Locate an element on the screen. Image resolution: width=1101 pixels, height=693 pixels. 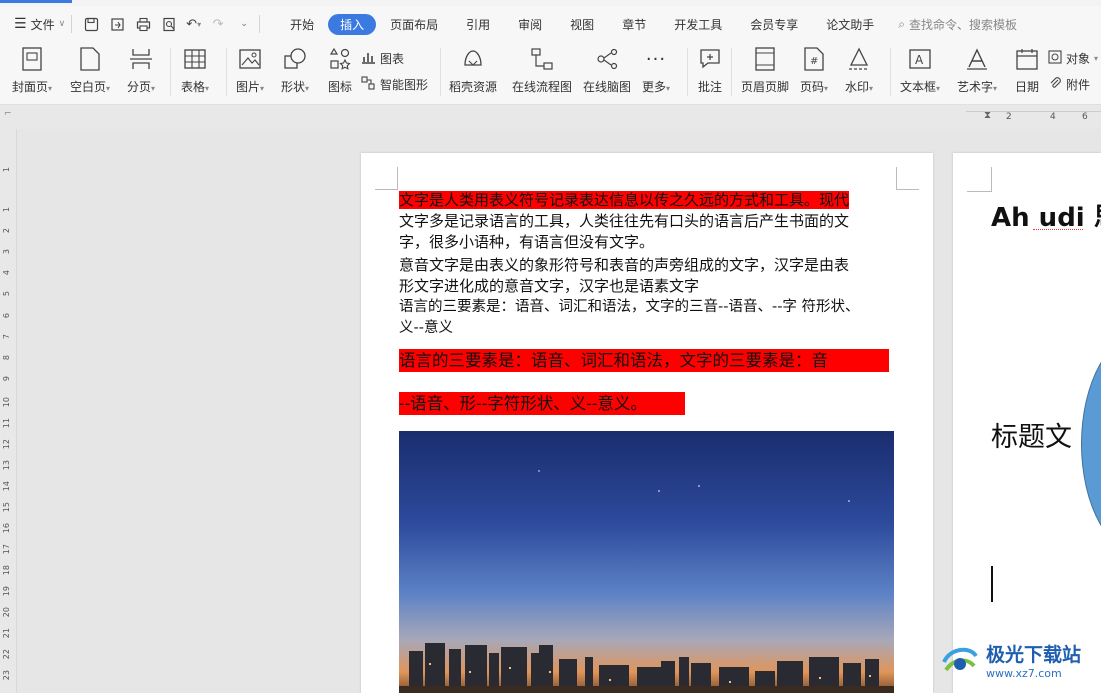
tab-review: 审阅 is located at coordinates (530, 24).